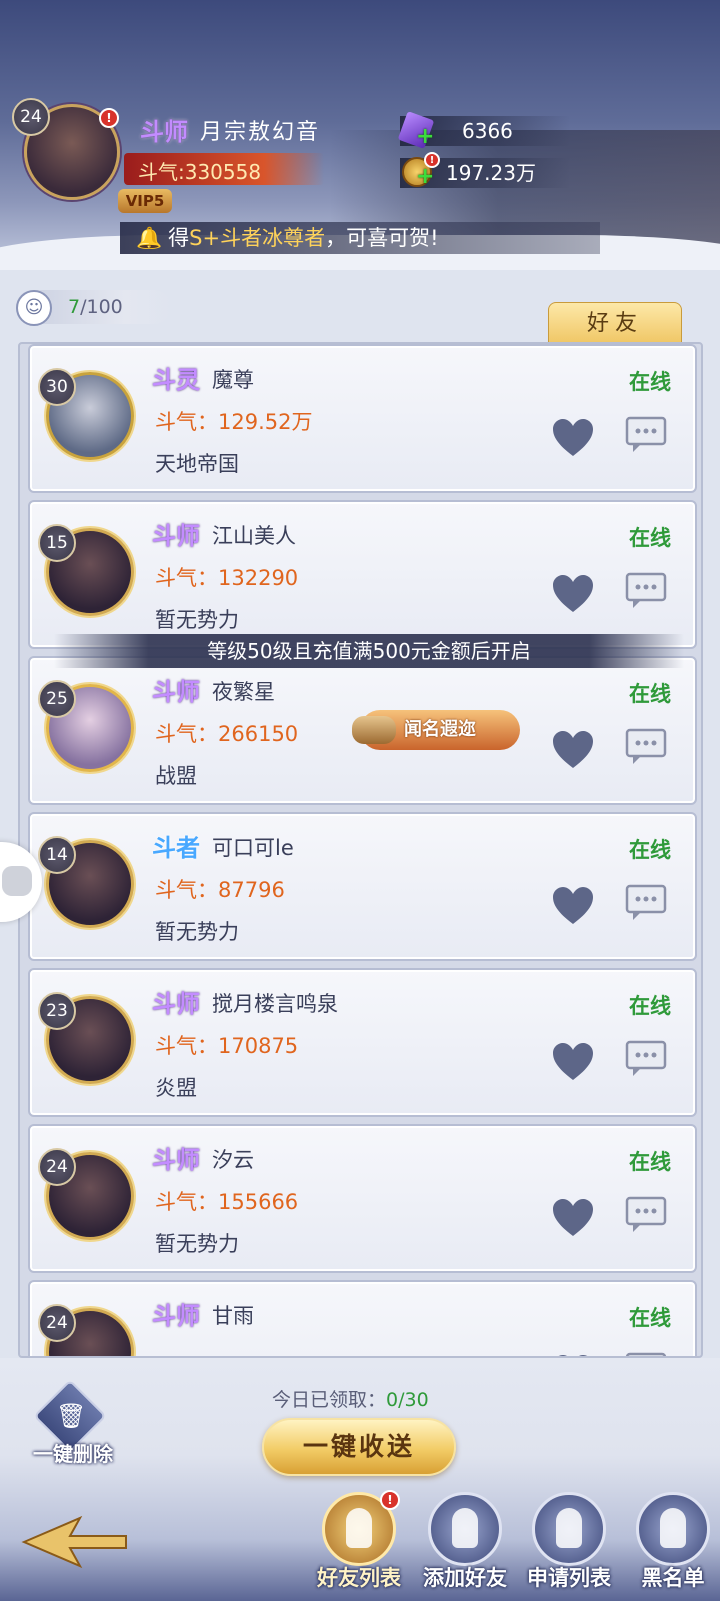  I want to click on tab-friends: 好友, so click(615, 323).